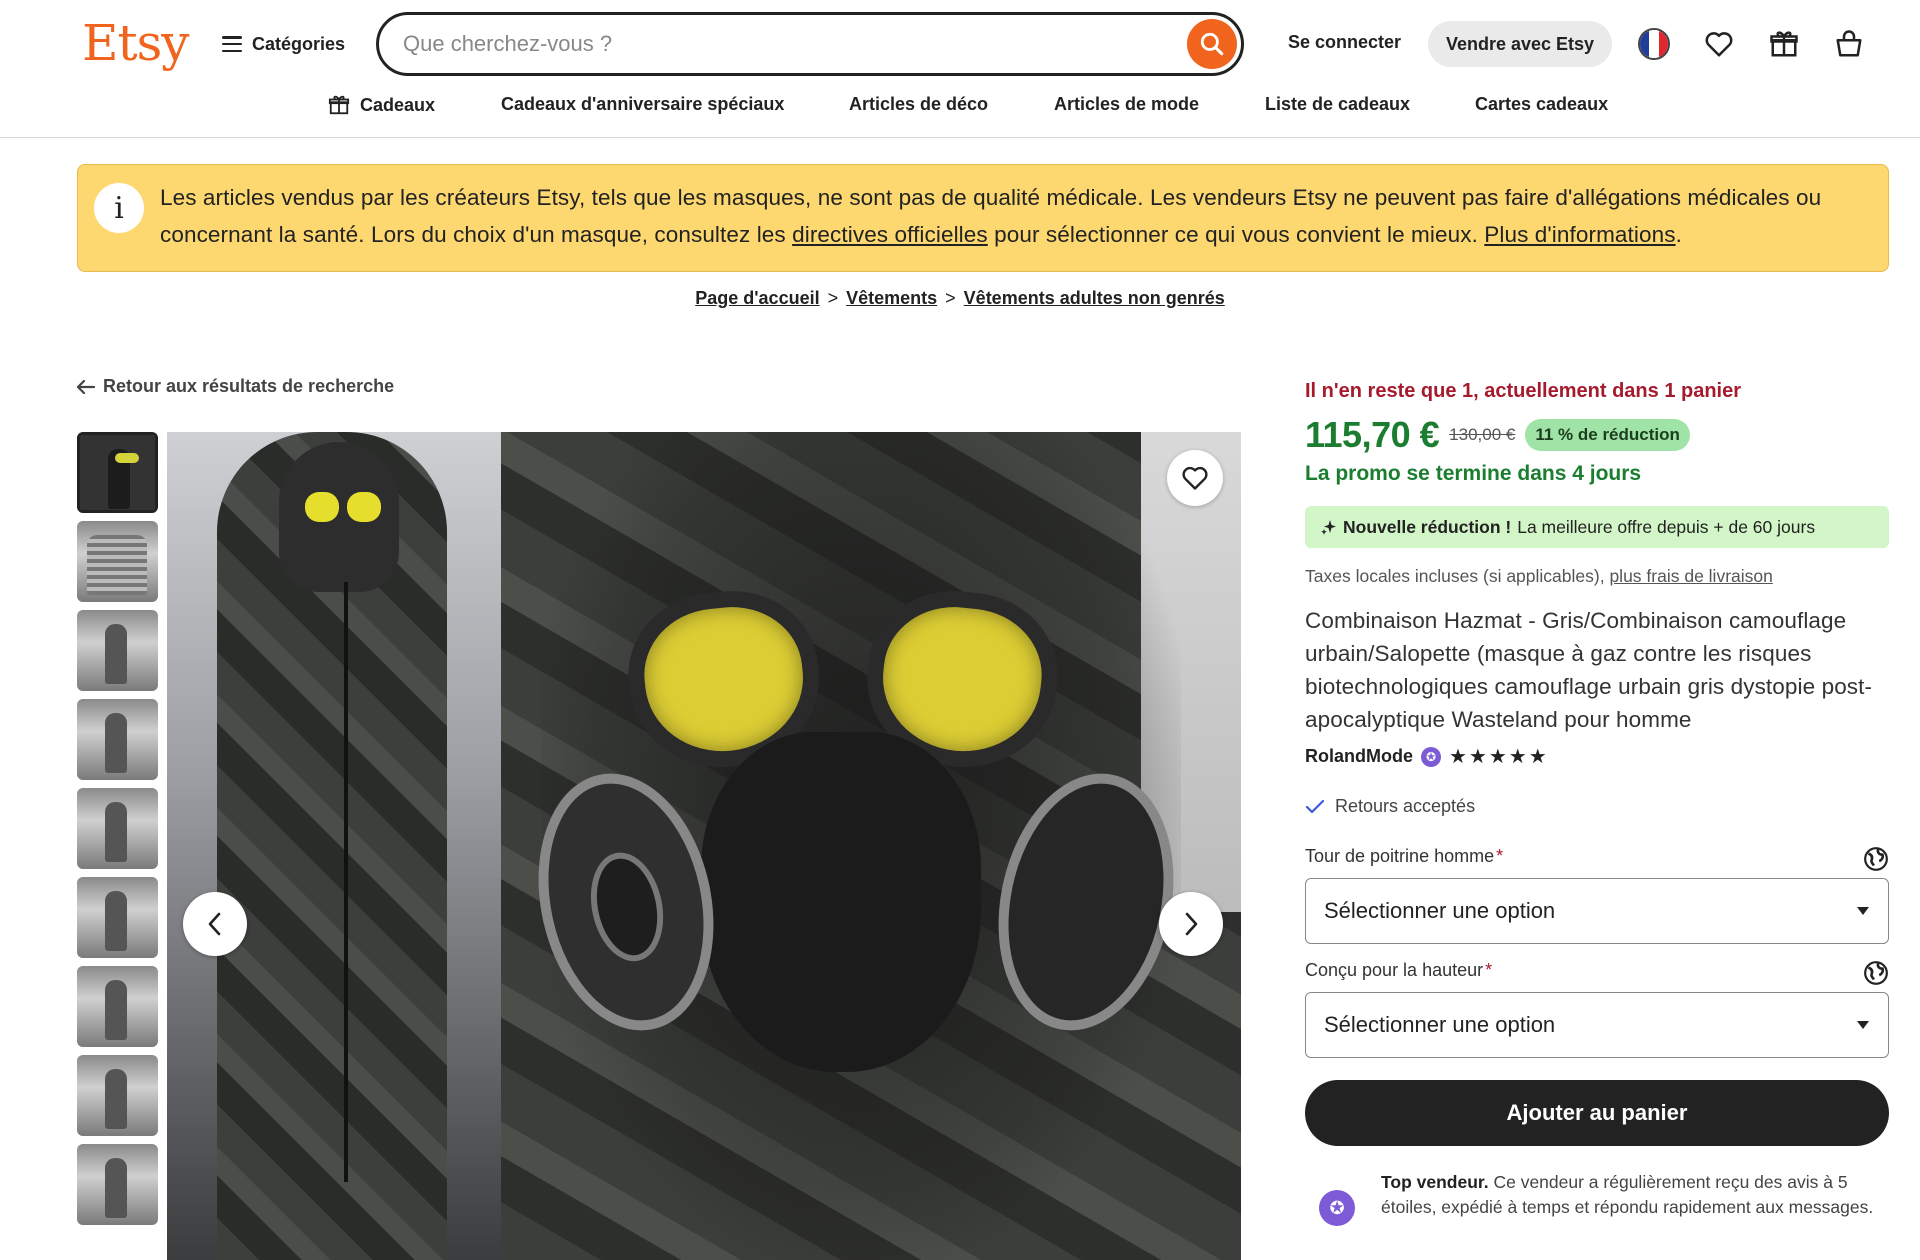 The image size is (1920, 1260). Describe the element at coordinates (1457, 576) in the screenshot. I see `tax-text: Taxes locales incluses (si applicables),` at that location.